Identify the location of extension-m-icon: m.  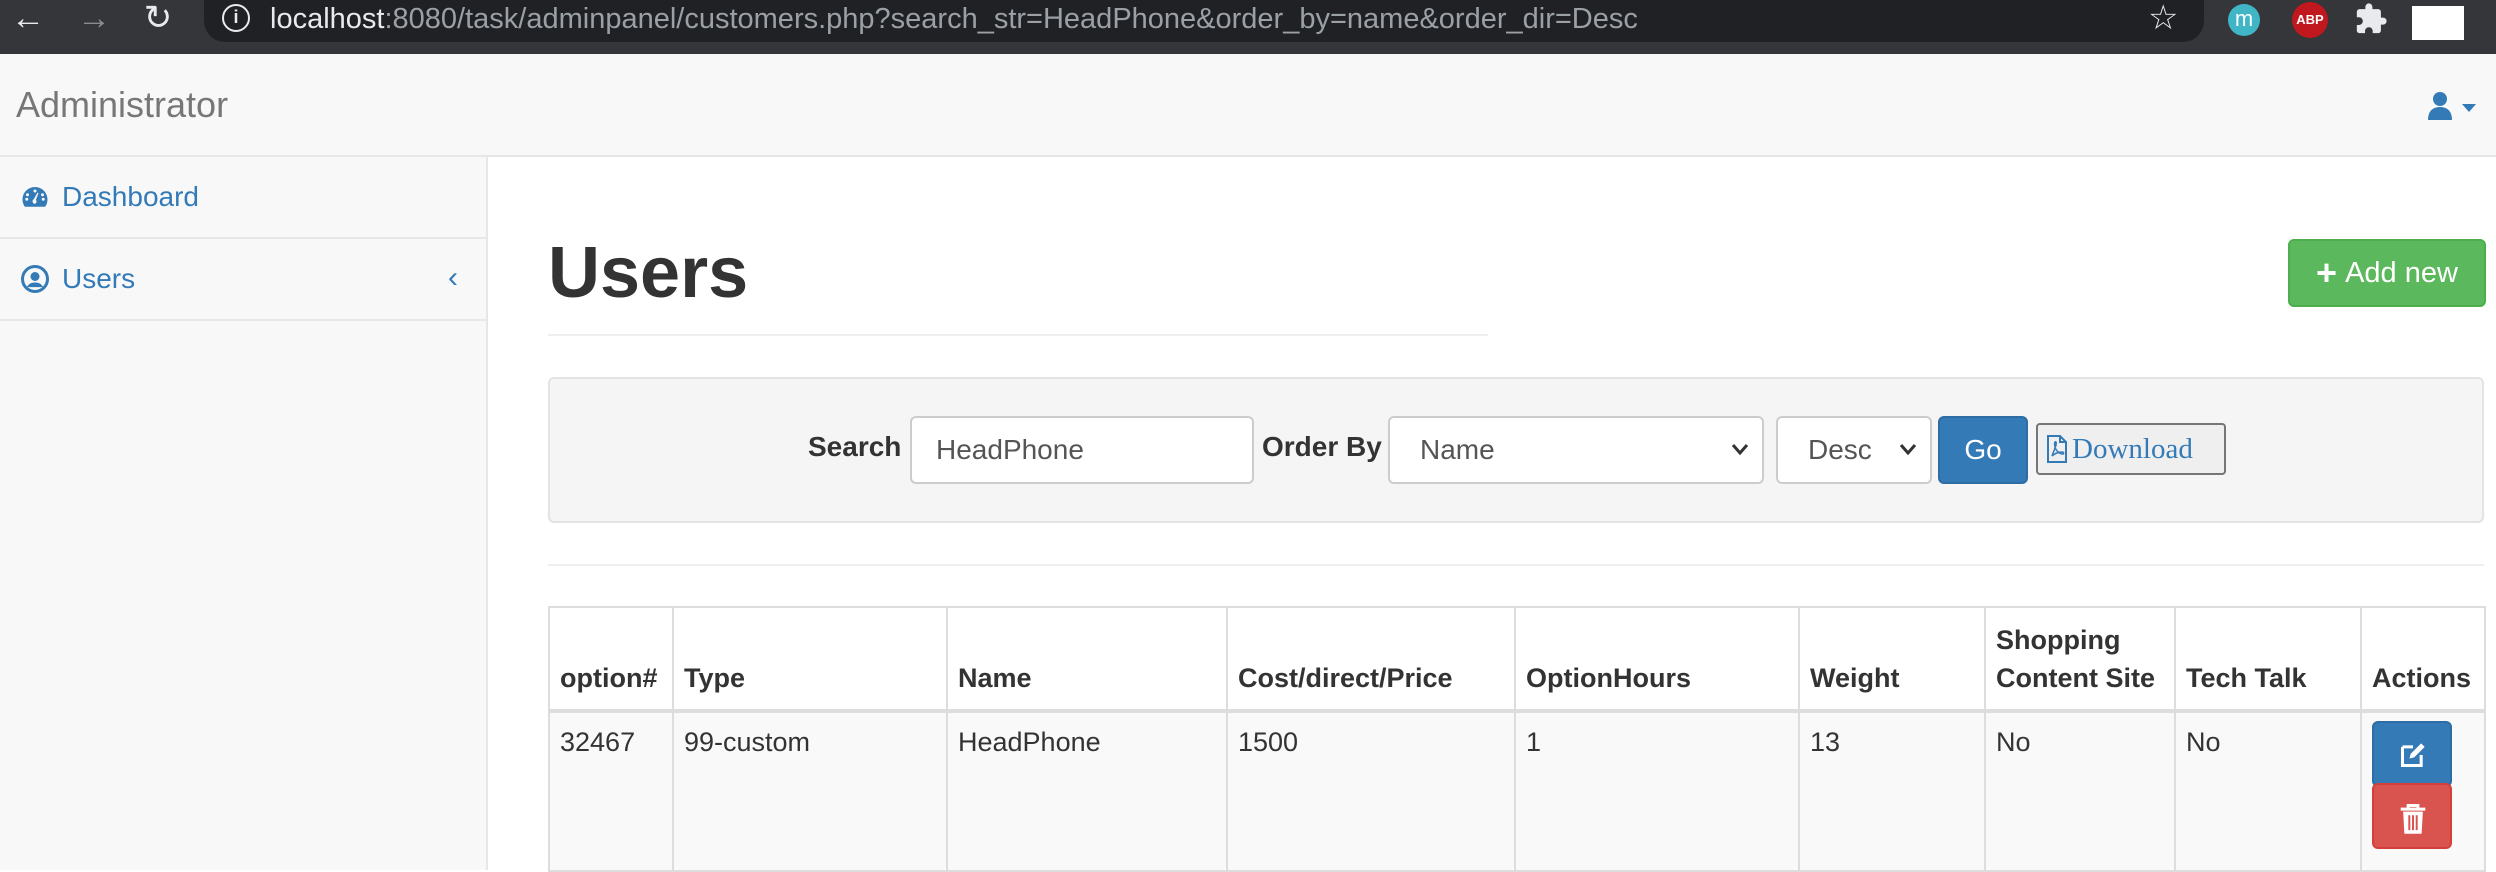
(2244, 20).